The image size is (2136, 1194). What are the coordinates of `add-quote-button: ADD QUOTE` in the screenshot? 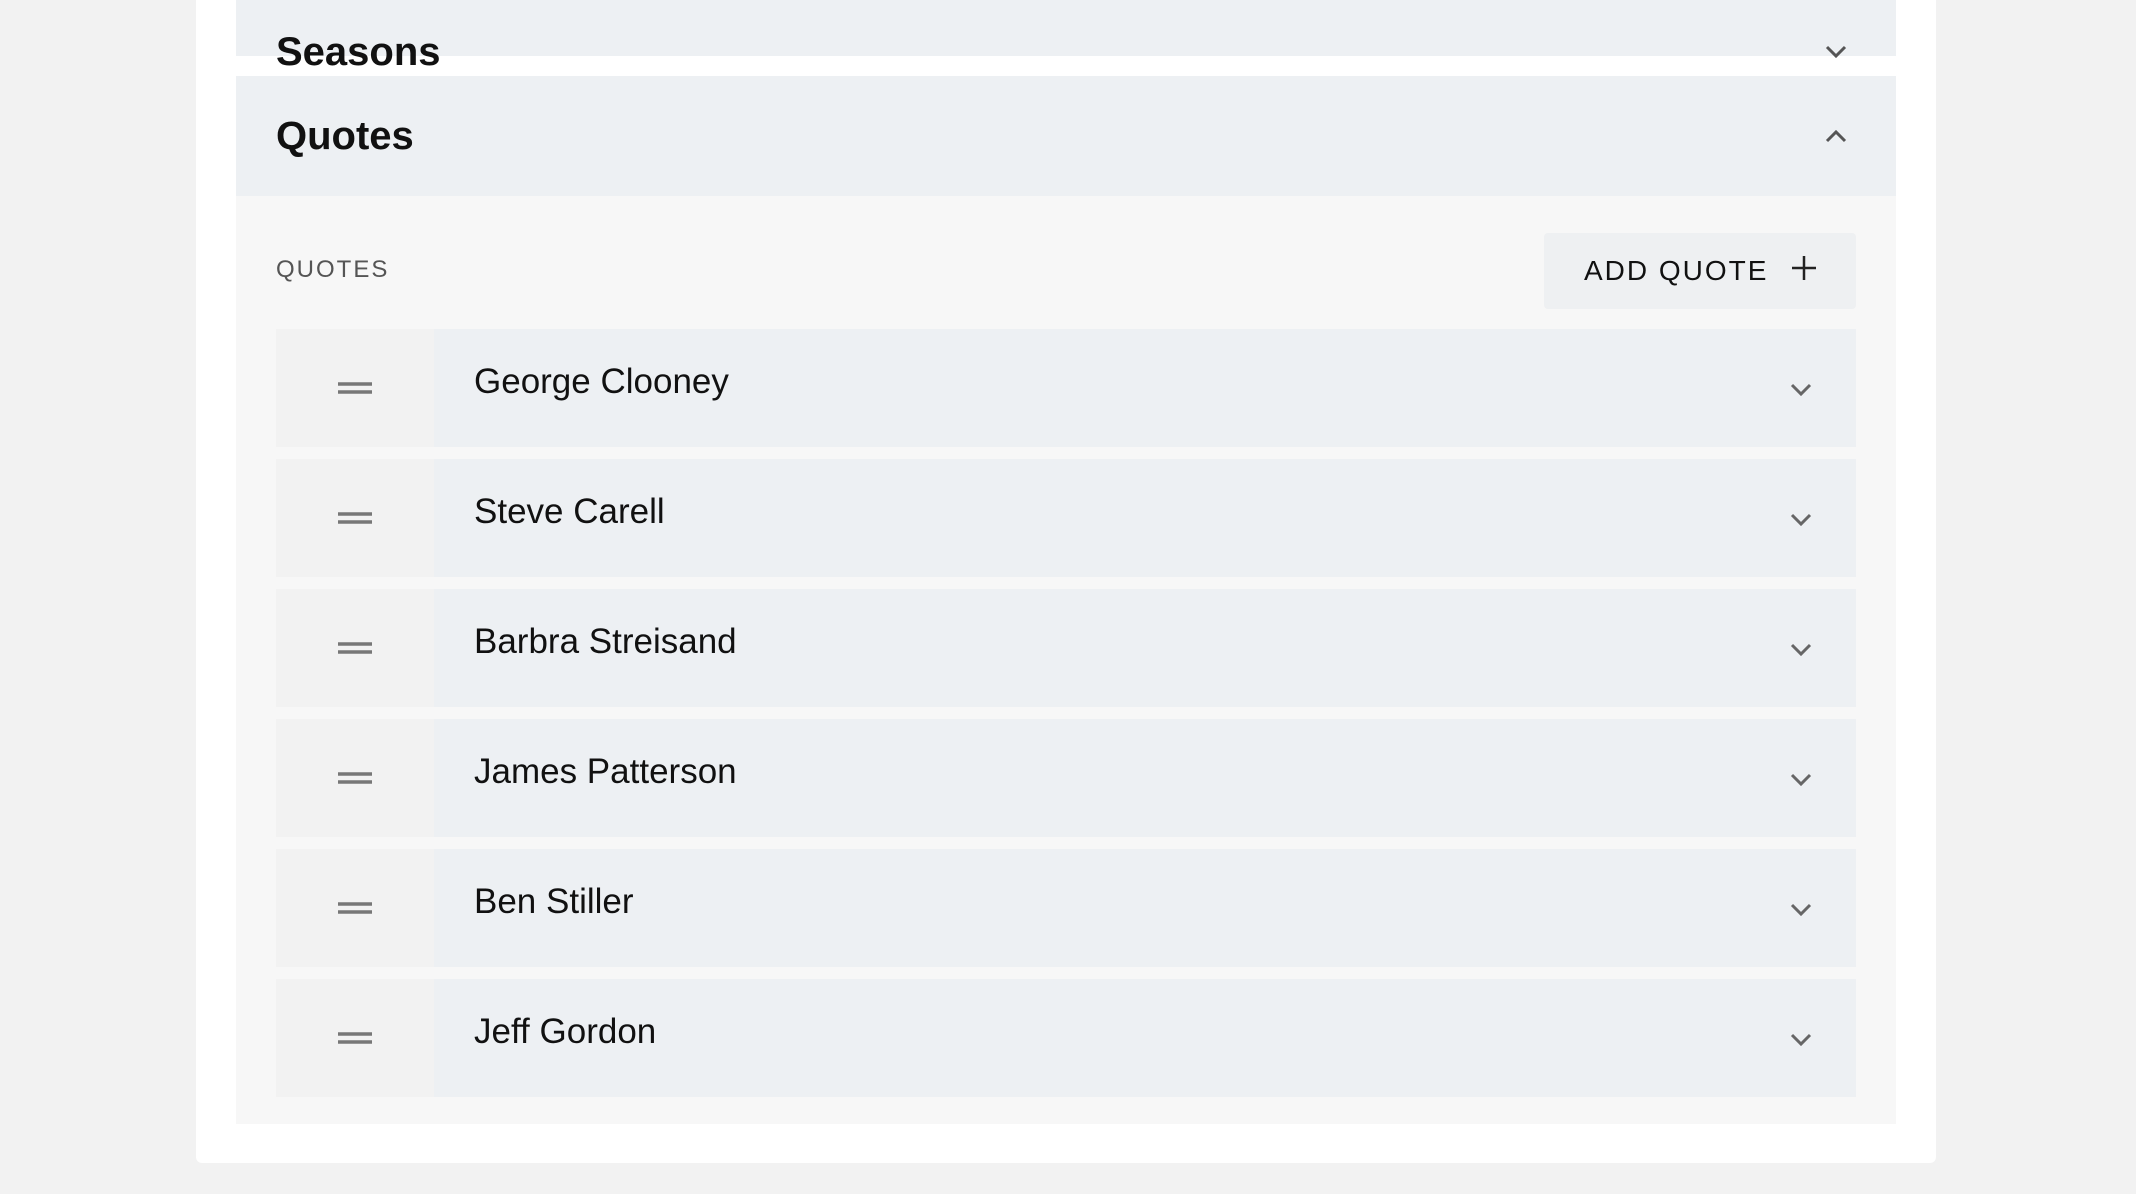 It's located at (1700, 271).